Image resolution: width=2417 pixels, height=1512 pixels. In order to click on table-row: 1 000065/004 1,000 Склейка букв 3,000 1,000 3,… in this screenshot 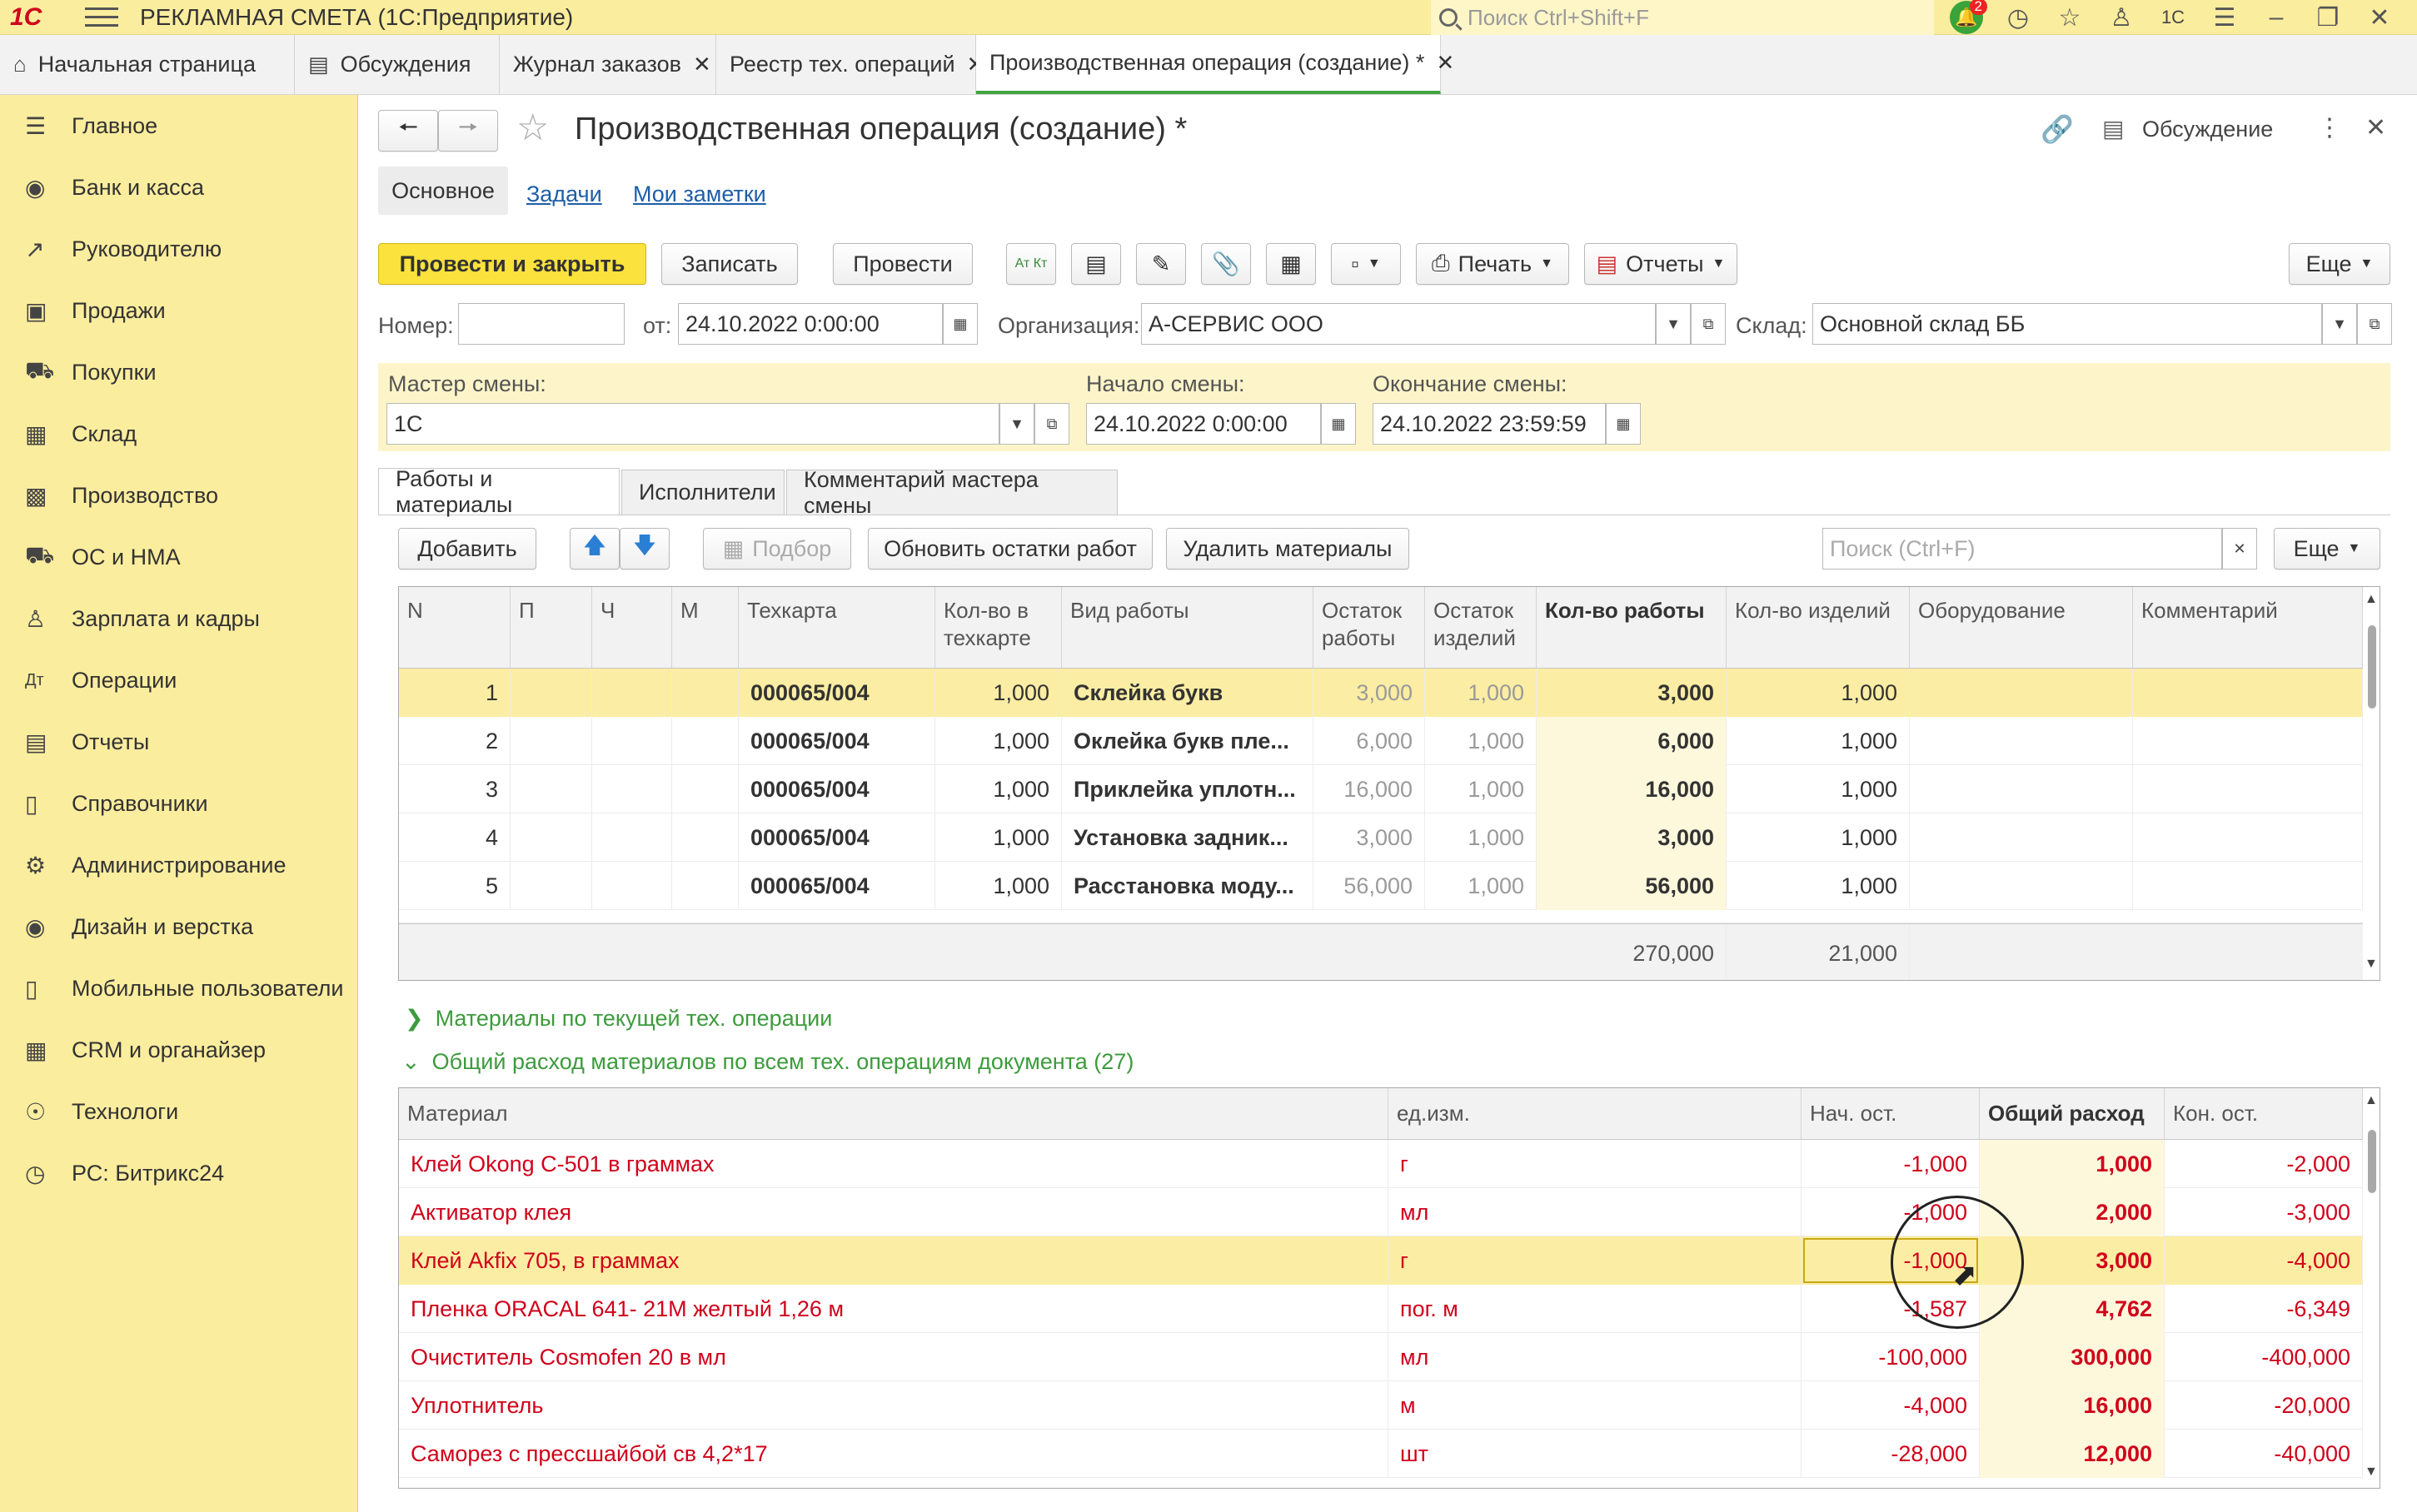, I will do `click(1381, 693)`.